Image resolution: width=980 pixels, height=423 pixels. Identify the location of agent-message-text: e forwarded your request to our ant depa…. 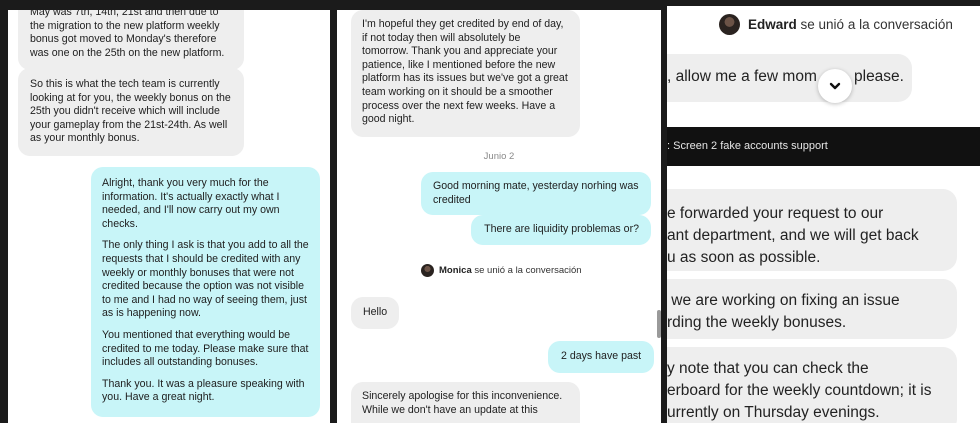
(793, 235).